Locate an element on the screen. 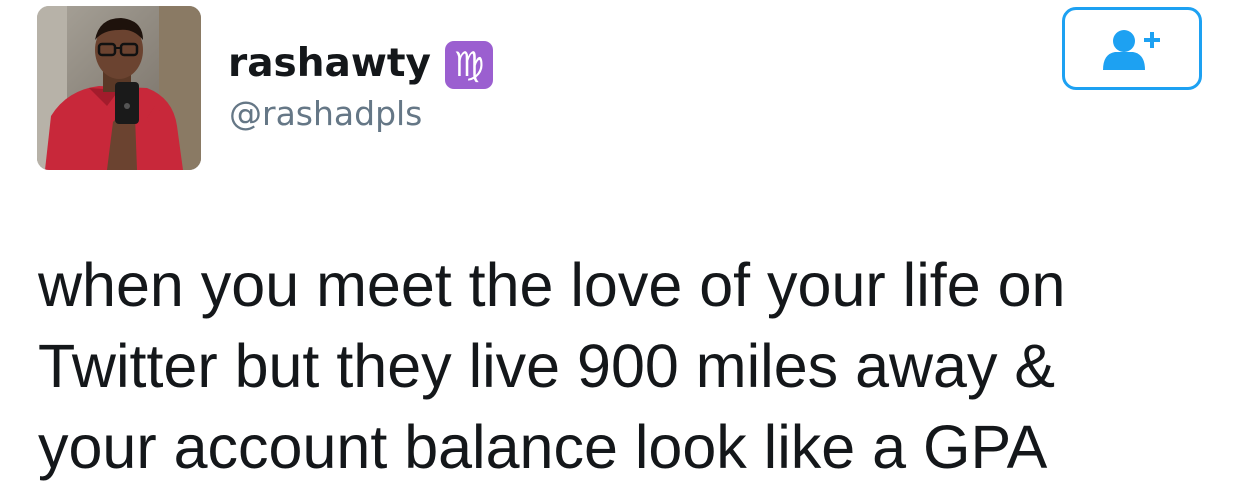 This screenshot has height=501, width=1242. profile-photo is located at coordinates (119, 88).